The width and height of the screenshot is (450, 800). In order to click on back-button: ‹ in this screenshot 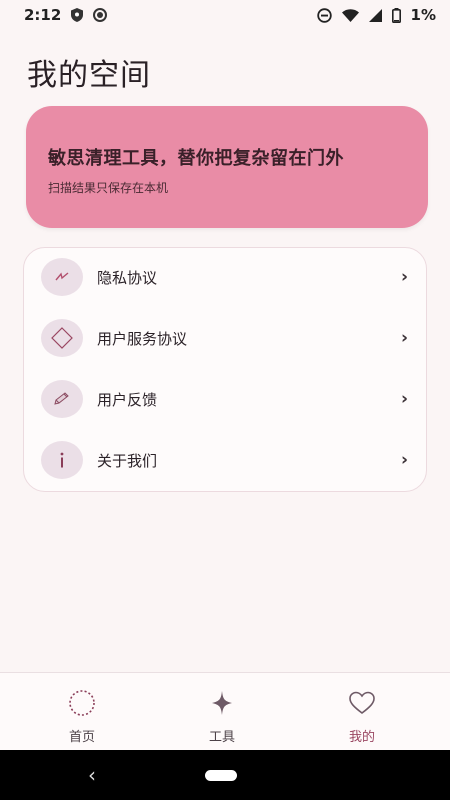, I will do `click(92, 775)`.